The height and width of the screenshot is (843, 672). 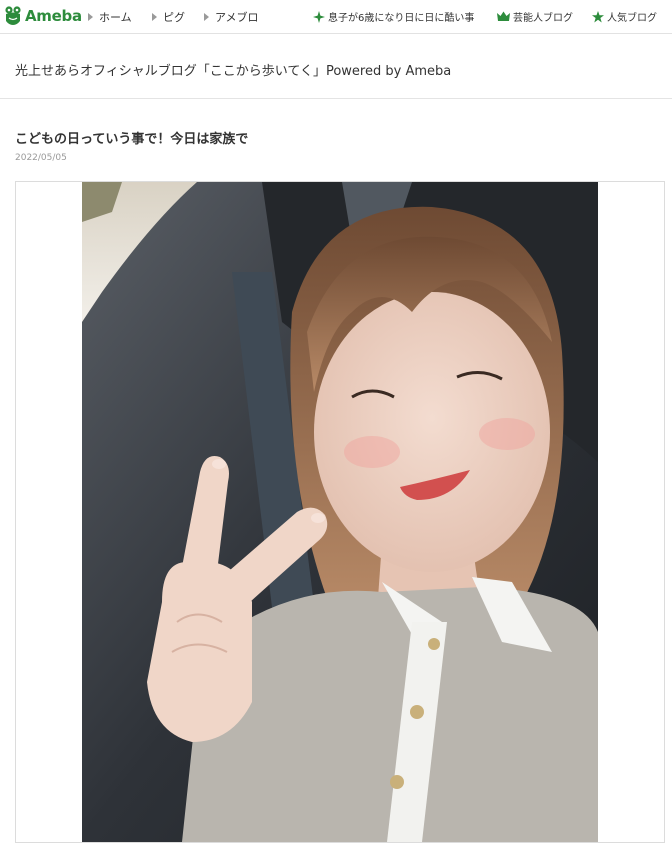 I want to click on nav-ameblo-label: アメブロ, so click(x=237, y=17).